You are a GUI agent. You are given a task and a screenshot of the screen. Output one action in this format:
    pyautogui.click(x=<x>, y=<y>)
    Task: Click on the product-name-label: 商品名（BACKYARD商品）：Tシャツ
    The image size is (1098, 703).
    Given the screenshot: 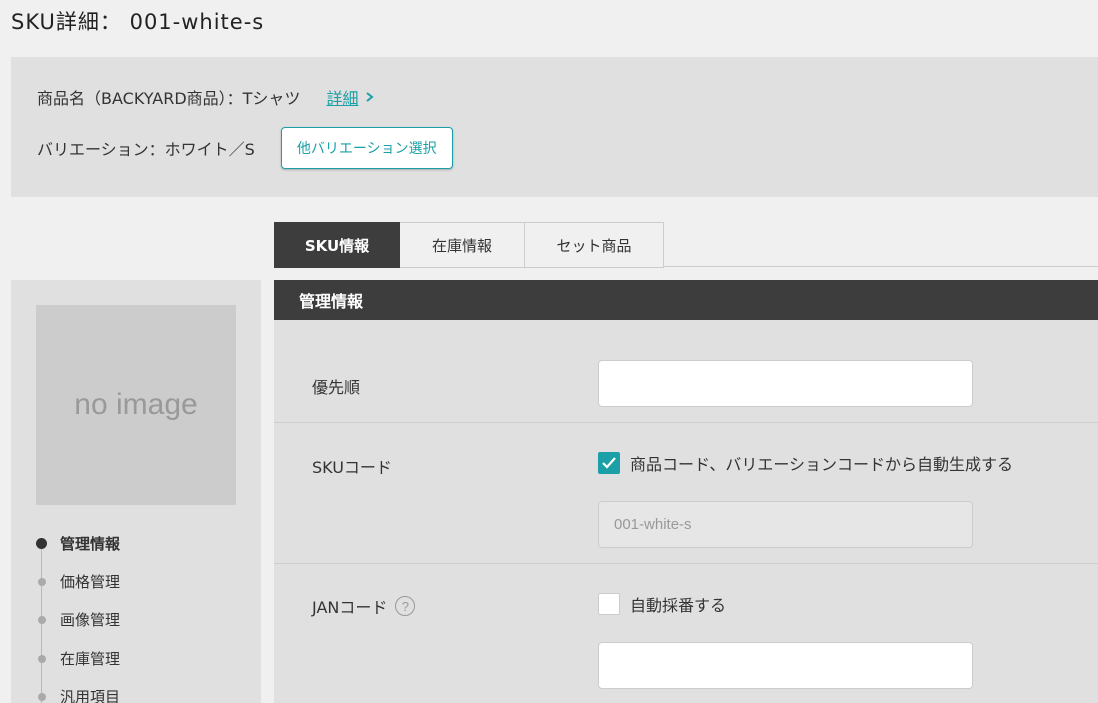 What is the action you would take?
    pyautogui.click(x=169, y=98)
    